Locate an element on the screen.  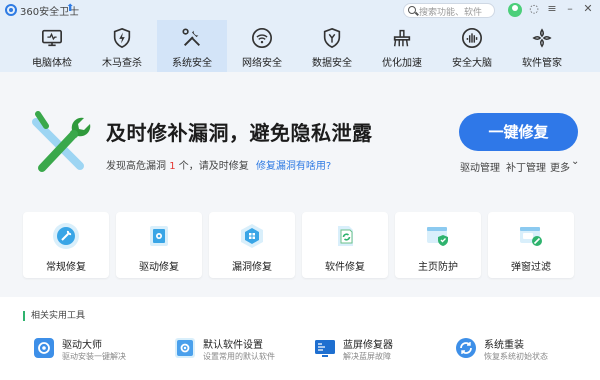
tool-title: 驱动大师 is located at coordinates (82, 345).